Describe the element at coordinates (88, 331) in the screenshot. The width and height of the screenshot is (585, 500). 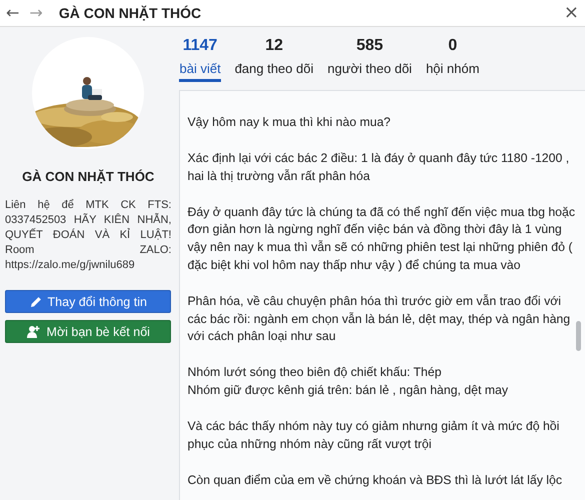
I see `invite-friends-button: Mời bạn bè kết nối` at that location.